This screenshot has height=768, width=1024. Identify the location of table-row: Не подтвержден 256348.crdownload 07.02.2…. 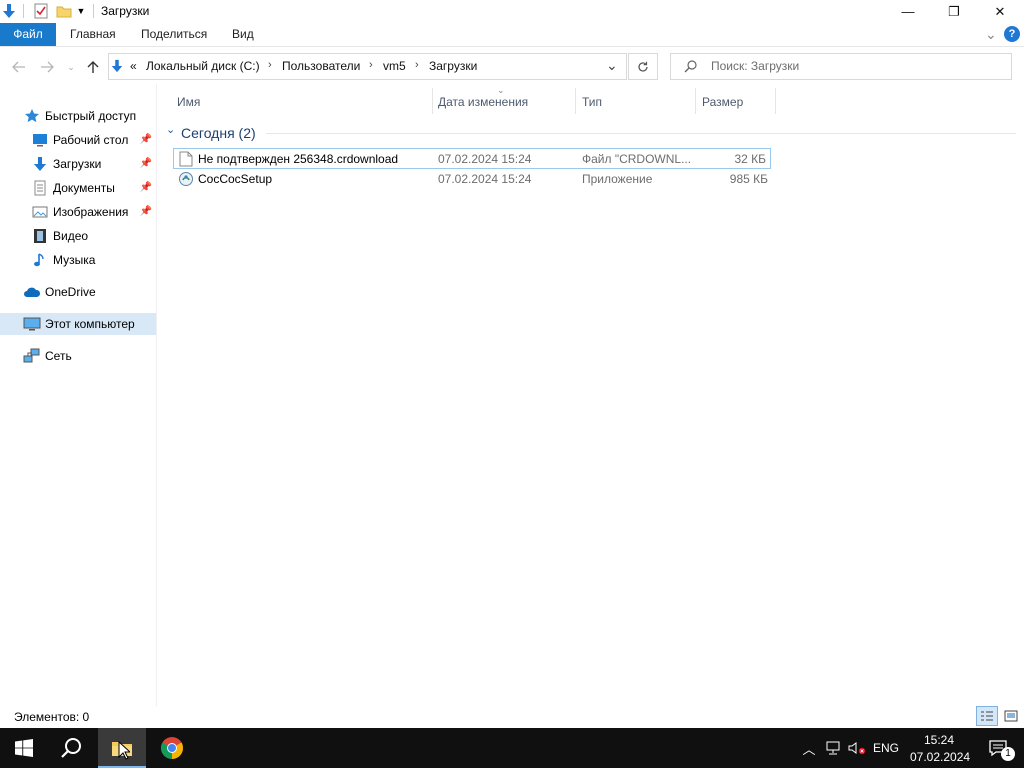
(472, 158).